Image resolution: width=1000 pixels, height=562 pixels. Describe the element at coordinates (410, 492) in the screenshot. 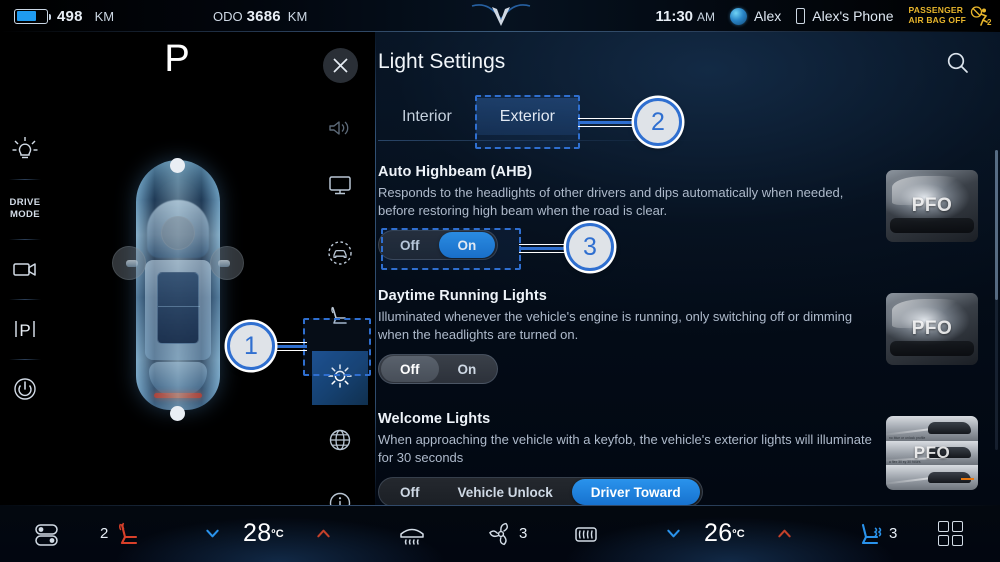

I see `welcome-option-off: Off` at that location.